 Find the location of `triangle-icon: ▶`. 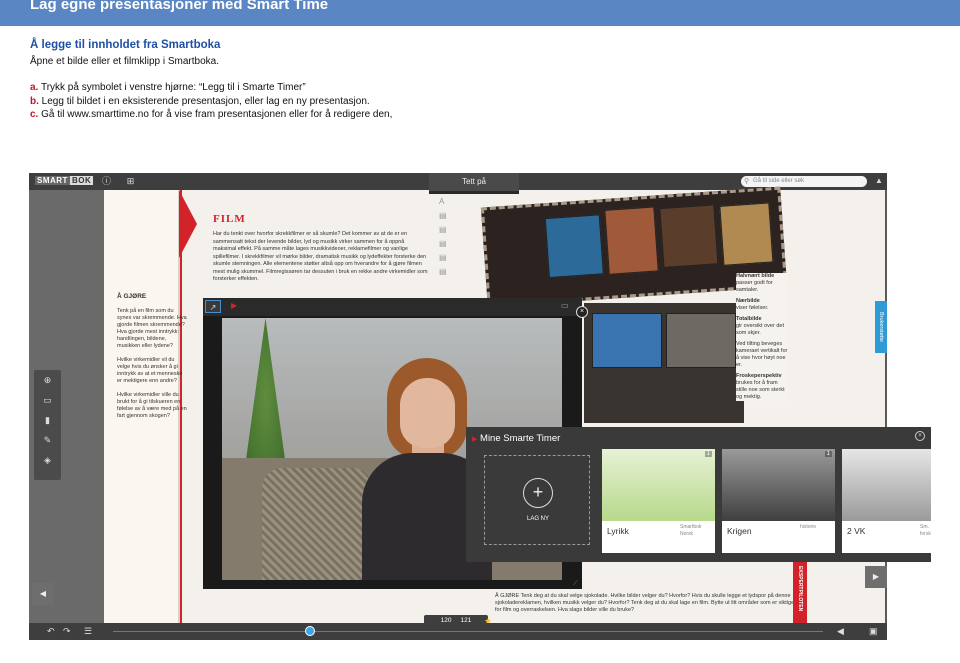

triangle-icon: ▶ is located at coordinates (475, 439).